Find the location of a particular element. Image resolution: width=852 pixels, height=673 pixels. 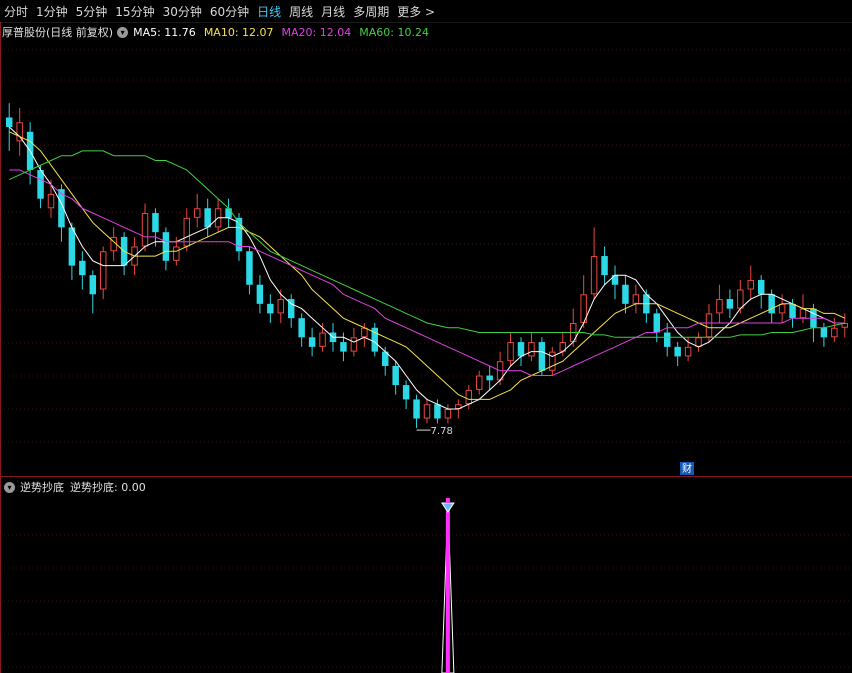

low-price-marker: 7.78 is located at coordinates (442, 431).